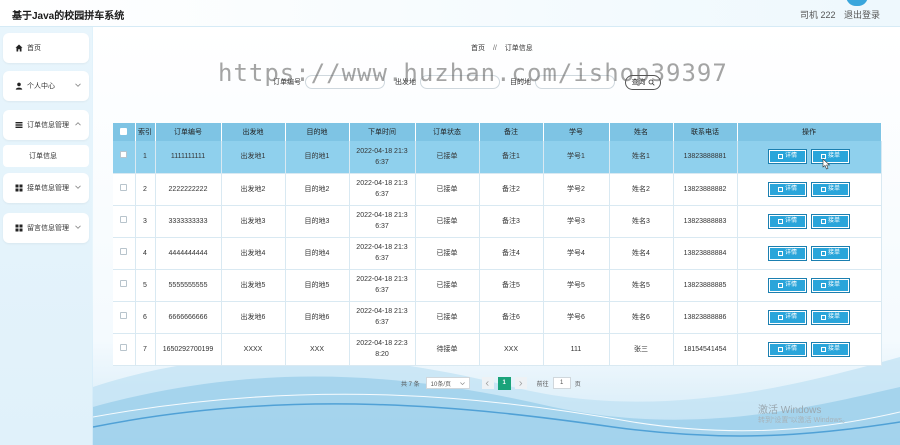 Image resolution: width=900 pixels, height=445 pixels. I want to click on cell-phone: 18154541454, so click(705, 349).